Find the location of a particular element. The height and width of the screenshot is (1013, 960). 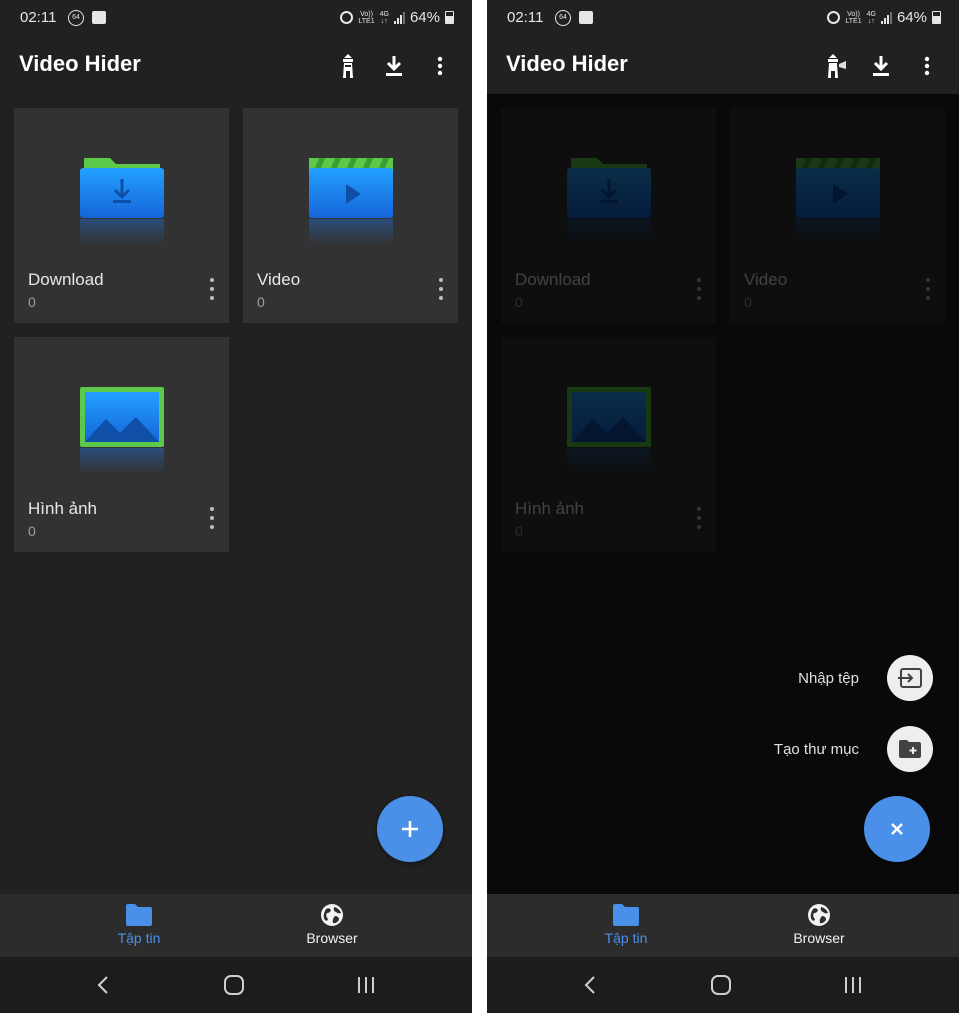

video-folder-icon is located at coordinates (351, 201).